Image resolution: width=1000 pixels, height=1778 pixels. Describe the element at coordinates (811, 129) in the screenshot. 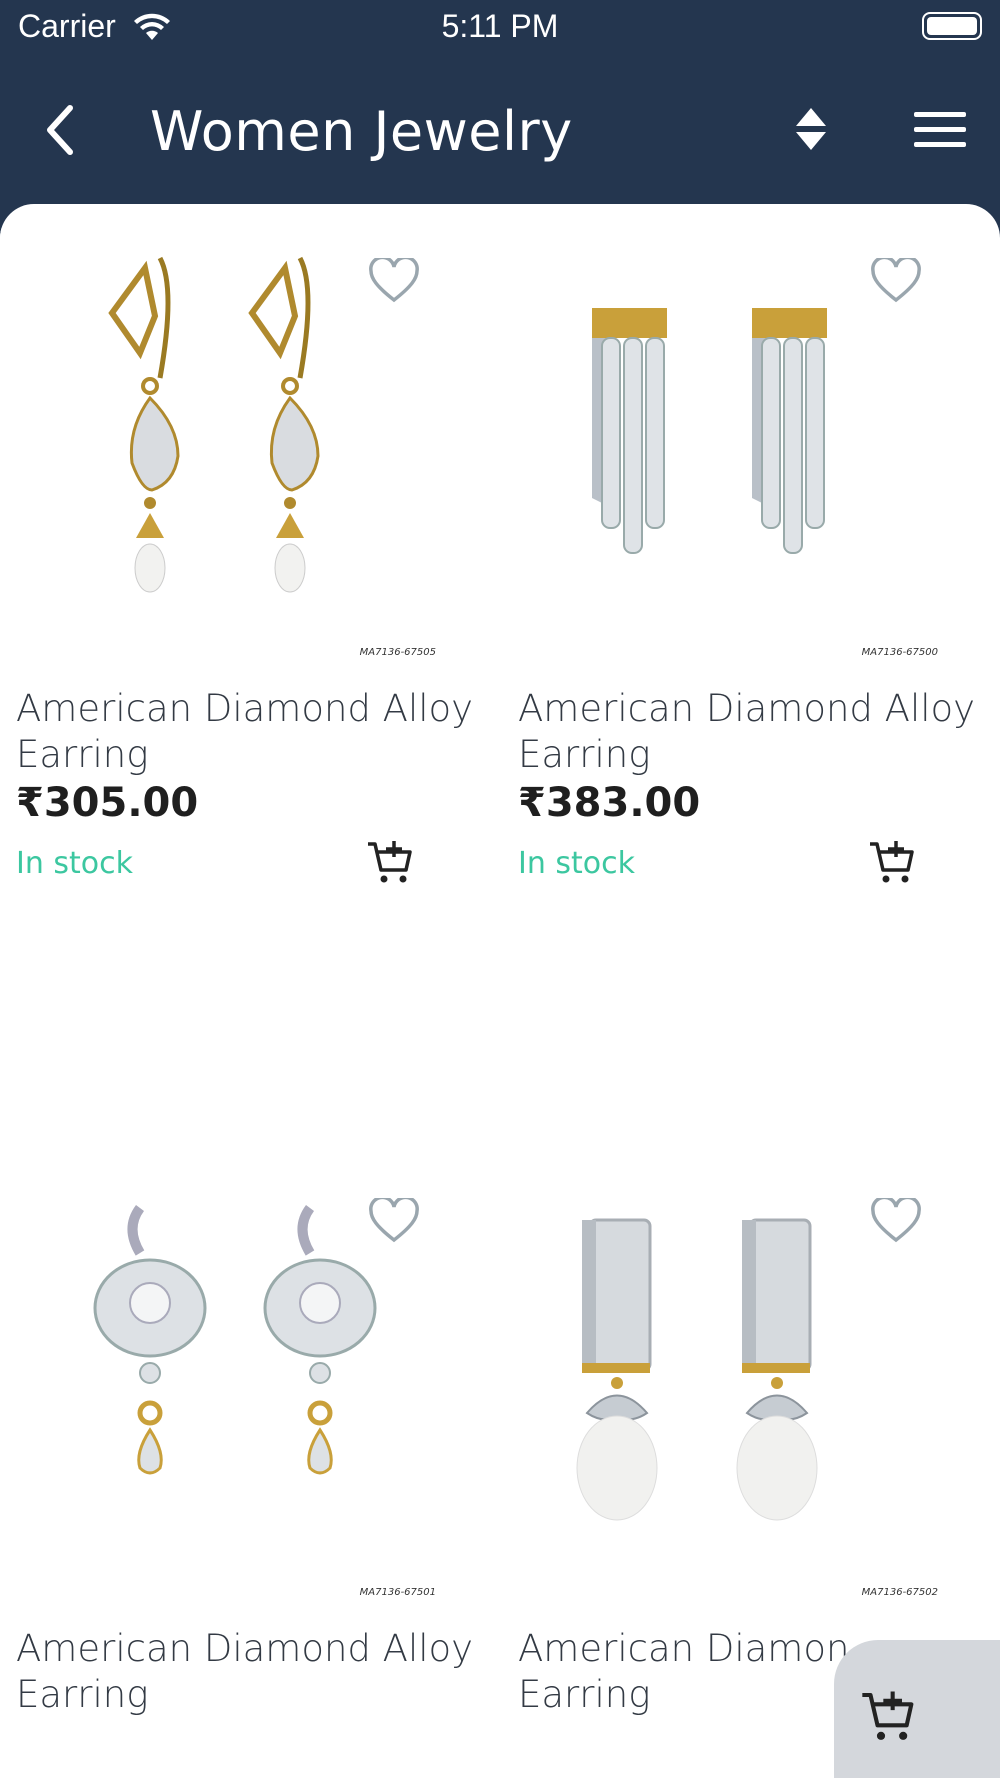

I see `sort-button` at that location.